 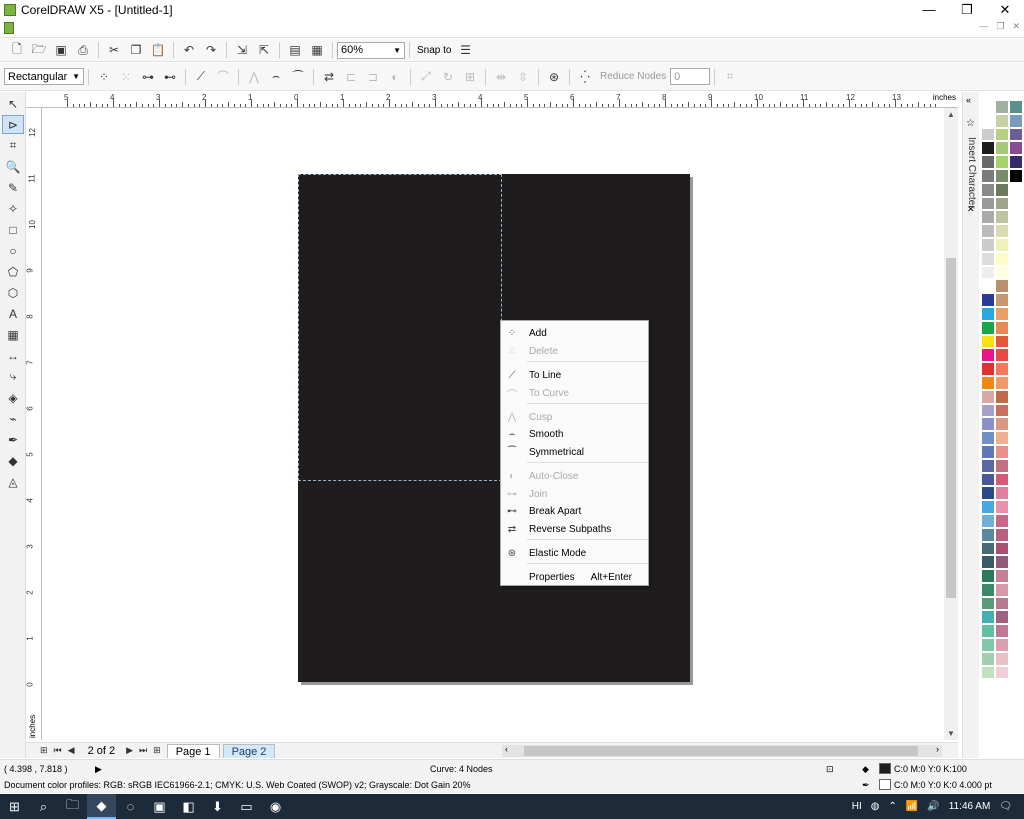 I want to click on horizontal-scrollbar: ‹ ›, so click(x=722, y=750).